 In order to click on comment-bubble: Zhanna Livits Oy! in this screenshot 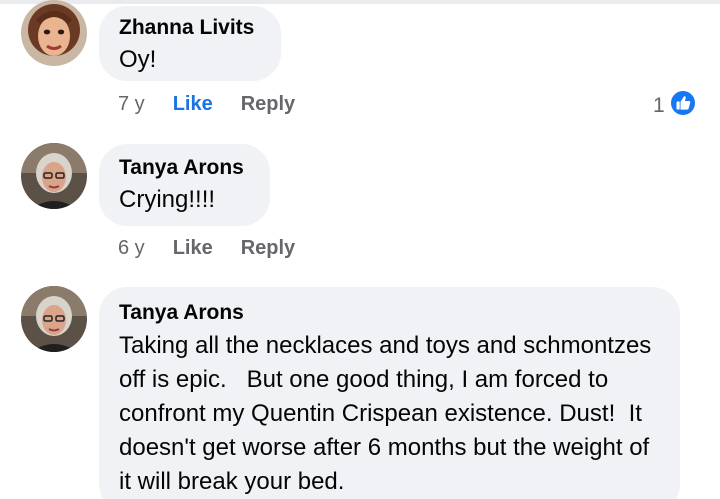, I will do `click(190, 43)`.